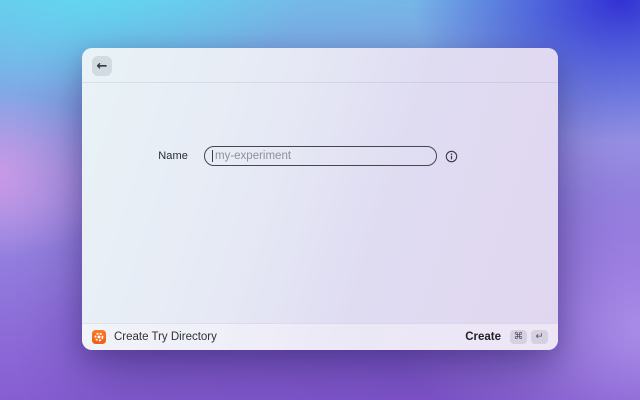 This screenshot has height=400, width=640. I want to click on back-button: ←, so click(102, 66).